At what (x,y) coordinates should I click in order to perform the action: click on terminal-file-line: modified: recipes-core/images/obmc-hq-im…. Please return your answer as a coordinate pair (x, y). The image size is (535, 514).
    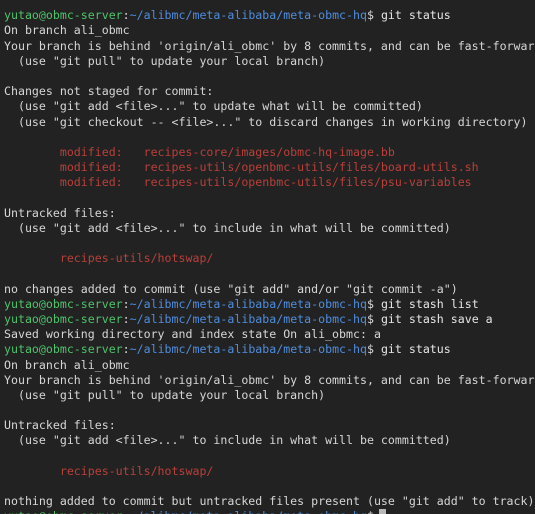
    Looking at the image, I should click on (269, 152).